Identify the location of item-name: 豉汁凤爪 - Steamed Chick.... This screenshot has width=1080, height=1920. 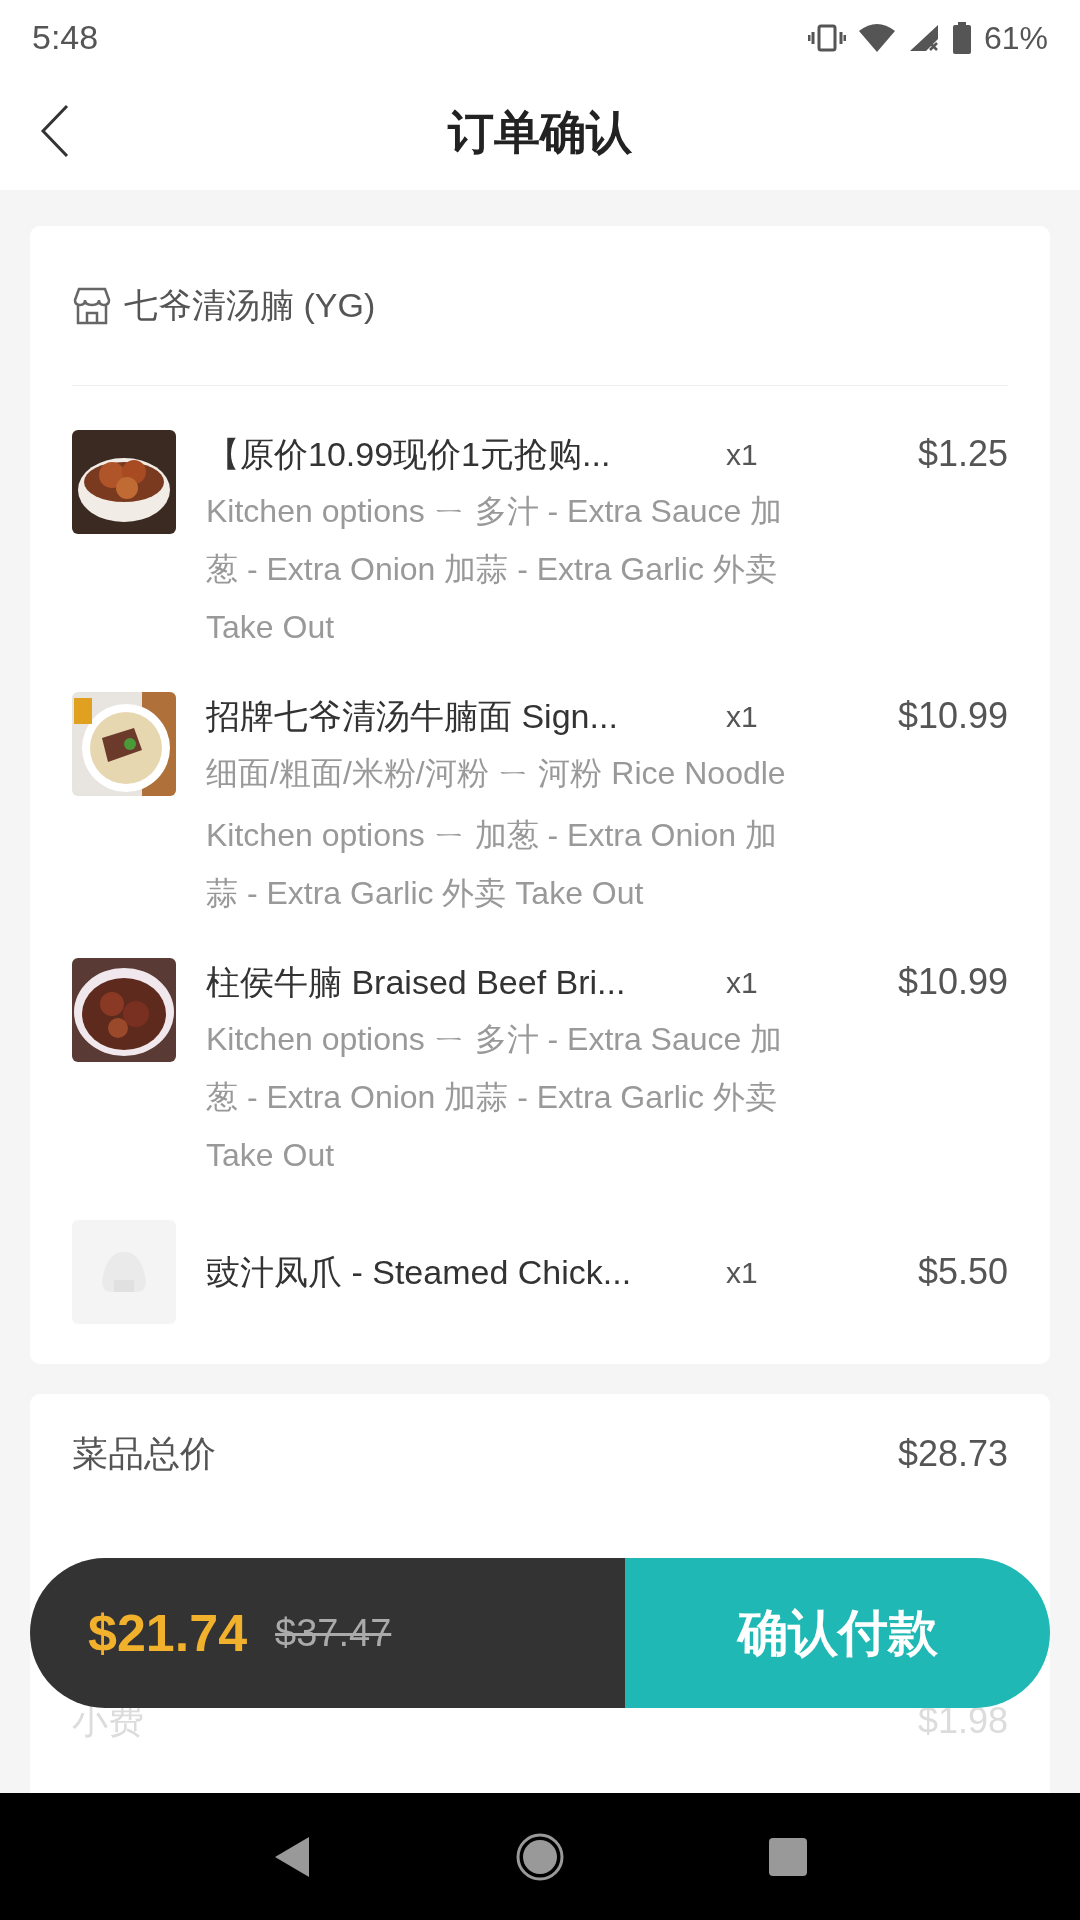
(419, 1272).